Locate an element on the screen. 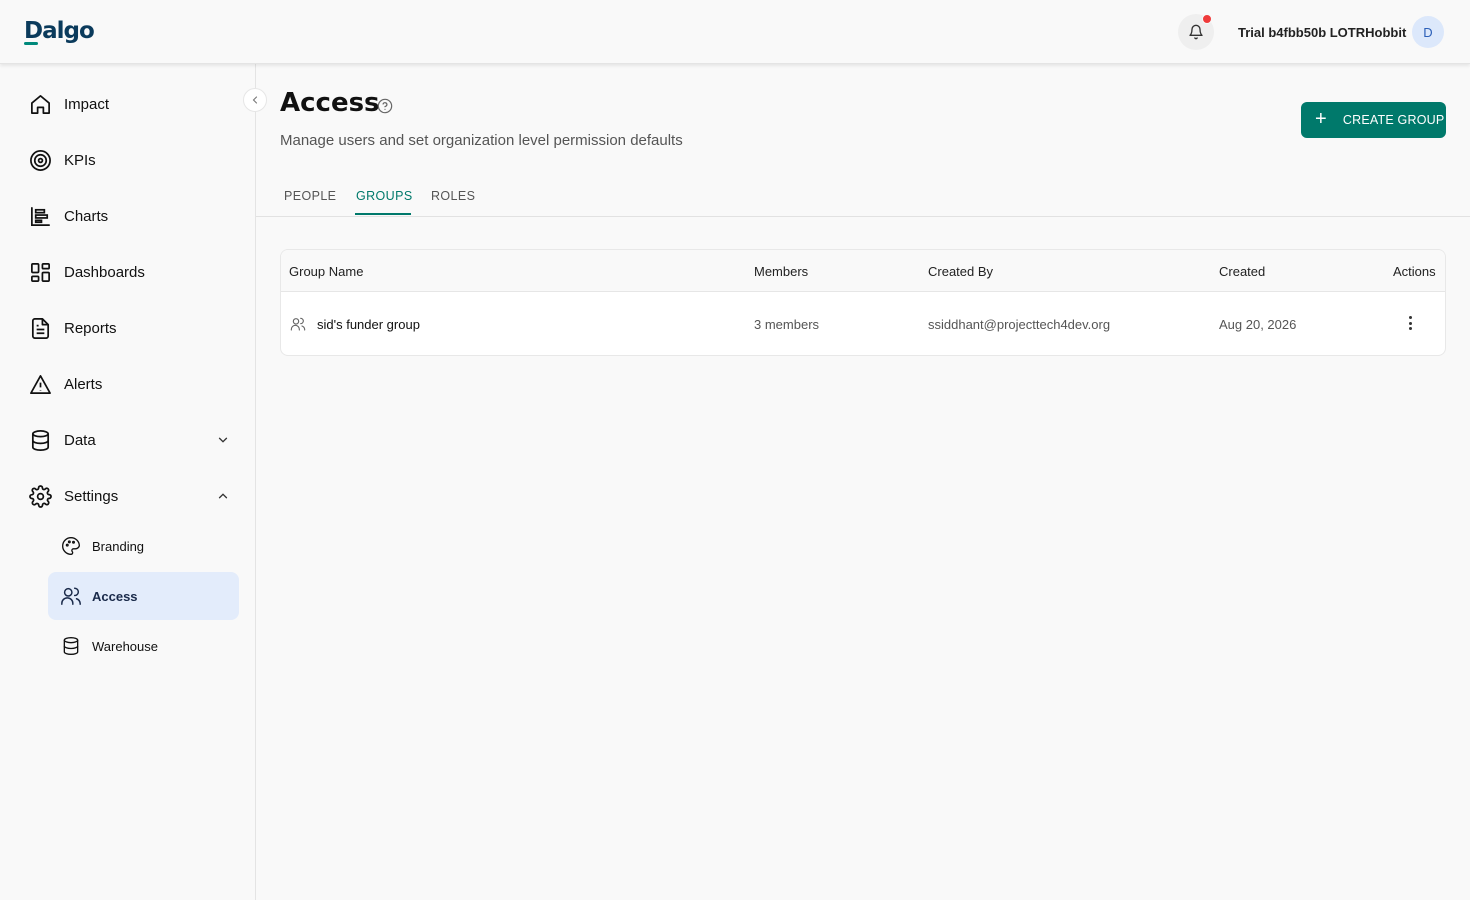 The width and height of the screenshot is (1470, 900). cell-members: 3 members is located at coordinates (787, 324).